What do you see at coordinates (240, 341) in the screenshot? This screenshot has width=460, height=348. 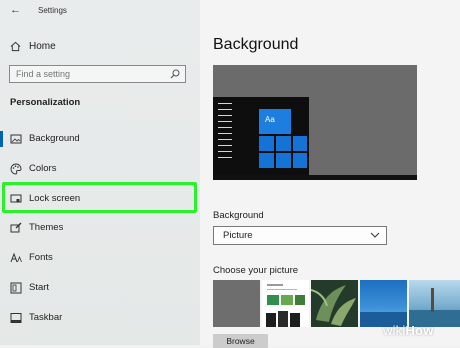 I see `browse-button: Browse` at bounding box center [240, 341].